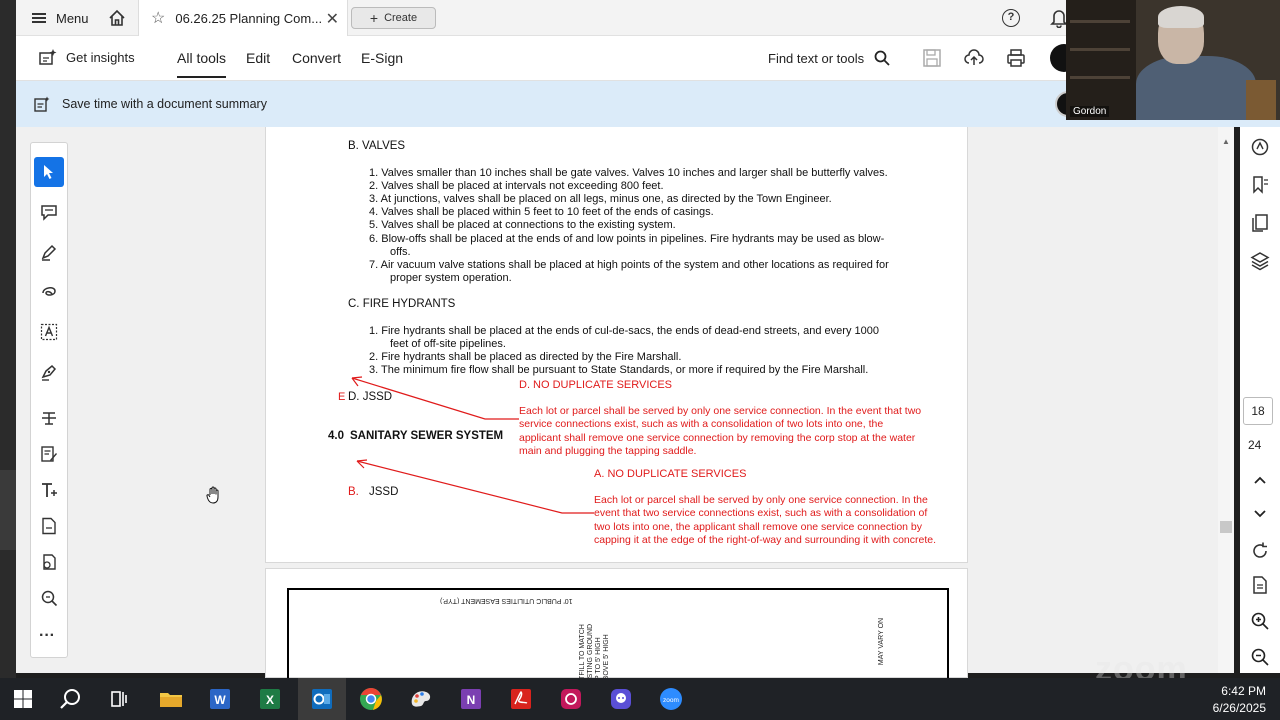 Image resolution: width=1280 pixels, height=720 pixels. What do you see at coordinates (39, 18) in the screenshot?
I see `hamburger-icon` at bounding box center [39, 18].